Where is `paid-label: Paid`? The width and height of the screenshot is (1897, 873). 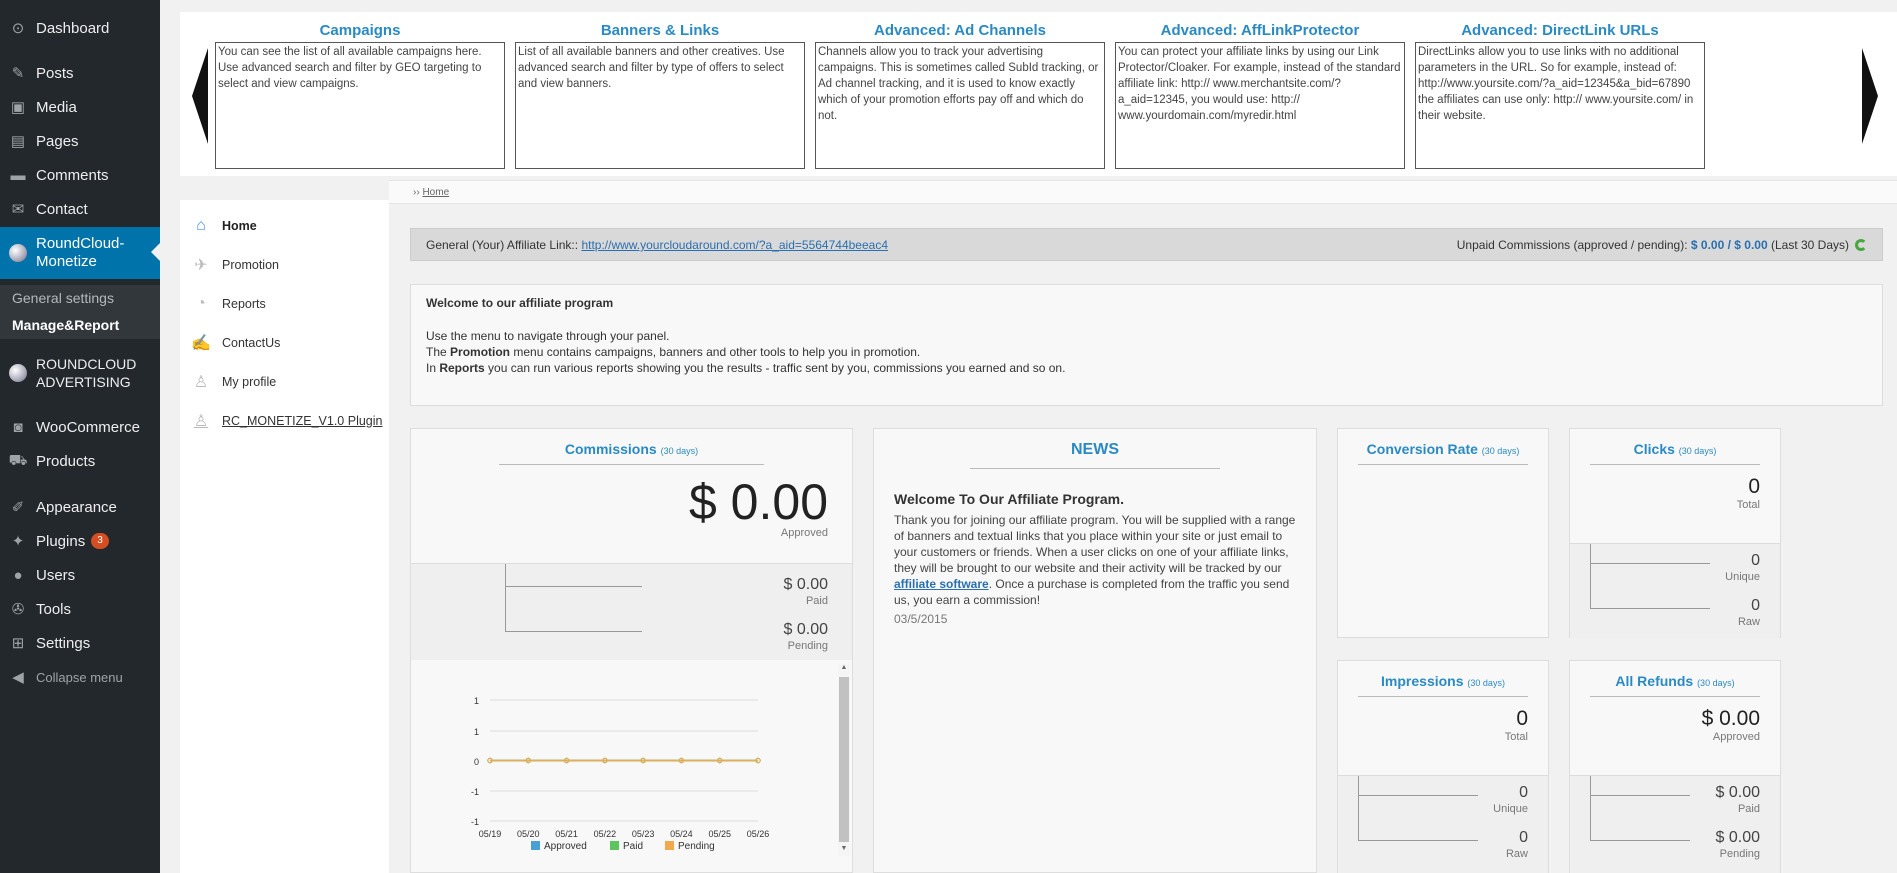
paid-label: Paid is located at coordinates (816, 601).